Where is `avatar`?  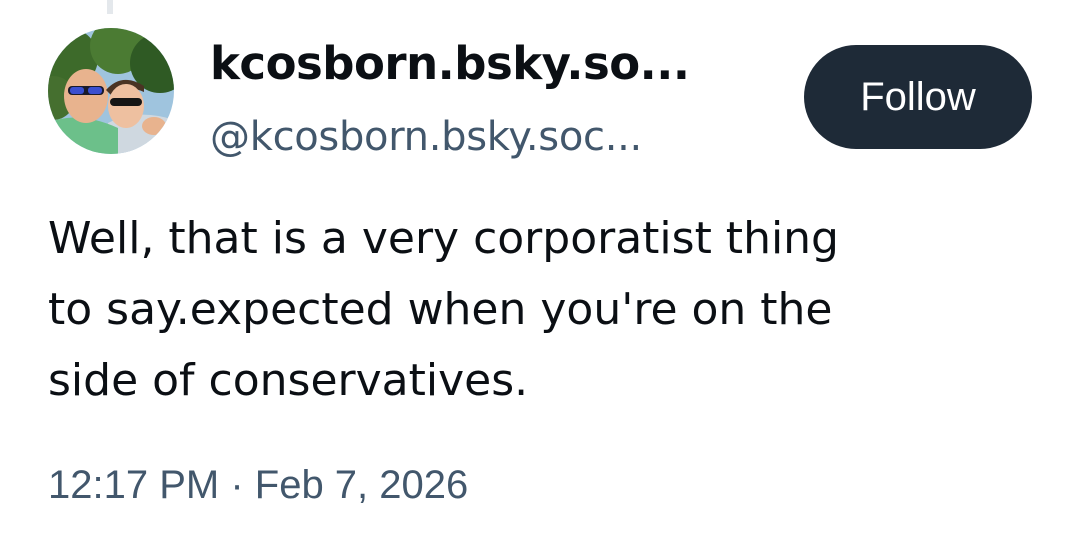 avatar is located at coordinates (111, 91).